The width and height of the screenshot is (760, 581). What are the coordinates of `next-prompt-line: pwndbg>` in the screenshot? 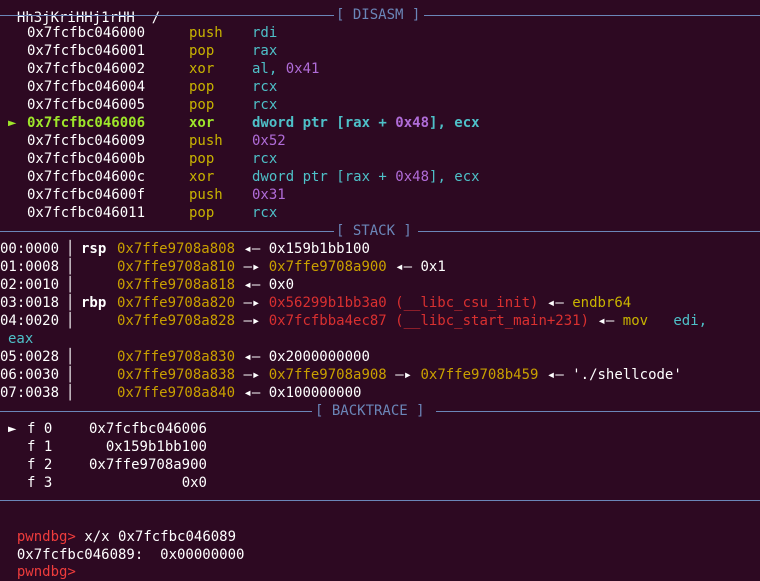 It's located at (42, 562).